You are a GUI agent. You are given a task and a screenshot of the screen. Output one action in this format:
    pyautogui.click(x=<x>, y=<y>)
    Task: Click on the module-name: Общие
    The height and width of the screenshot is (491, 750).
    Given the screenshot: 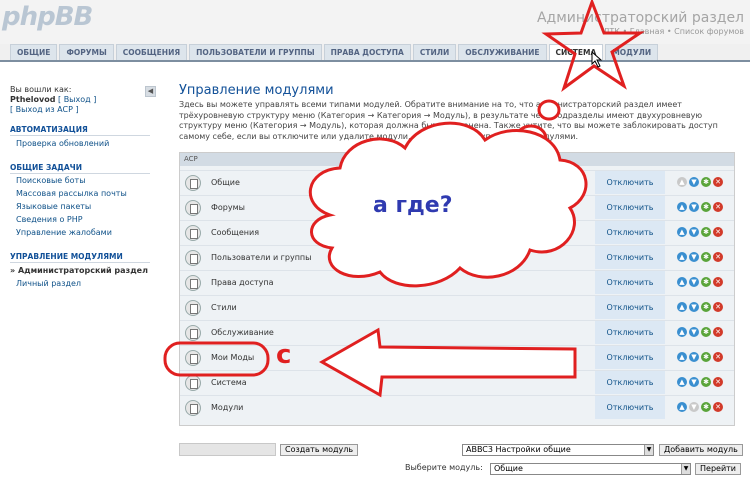 What is the action you would take?
    pyautogui.click(x=225, y=182)
    